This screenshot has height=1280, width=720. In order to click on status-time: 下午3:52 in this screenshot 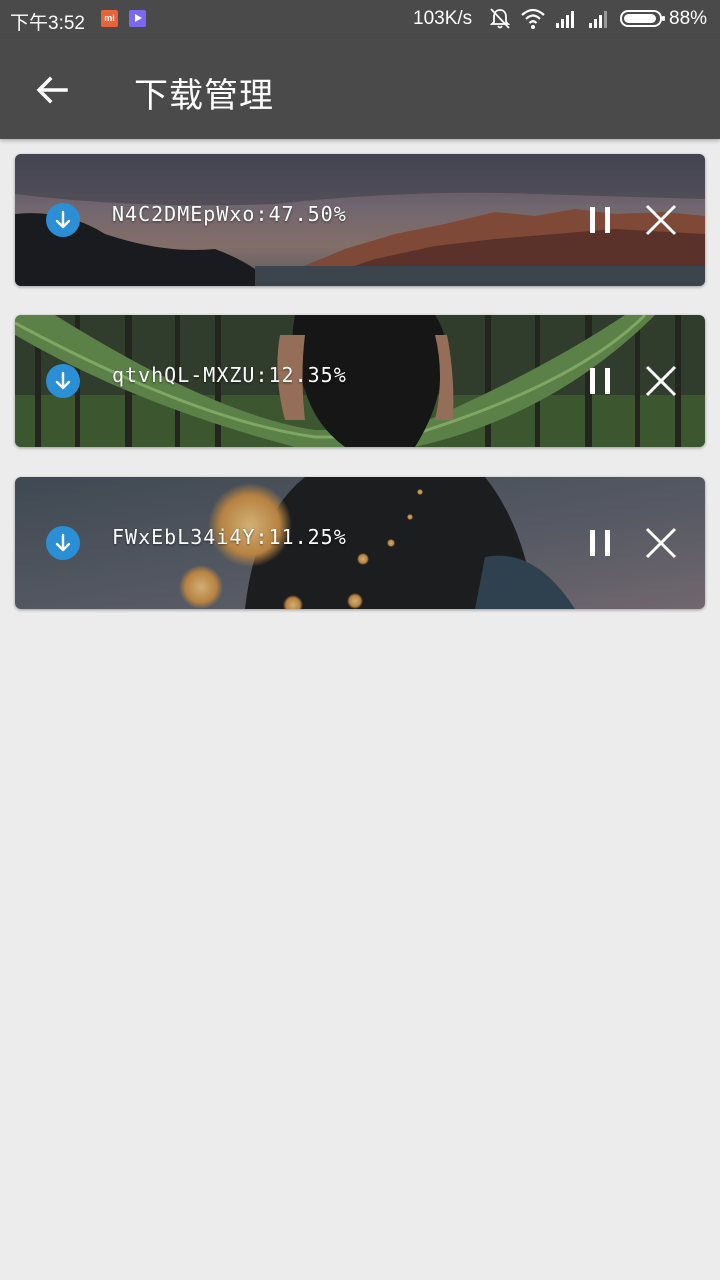, I will do `click(47, 23)`.